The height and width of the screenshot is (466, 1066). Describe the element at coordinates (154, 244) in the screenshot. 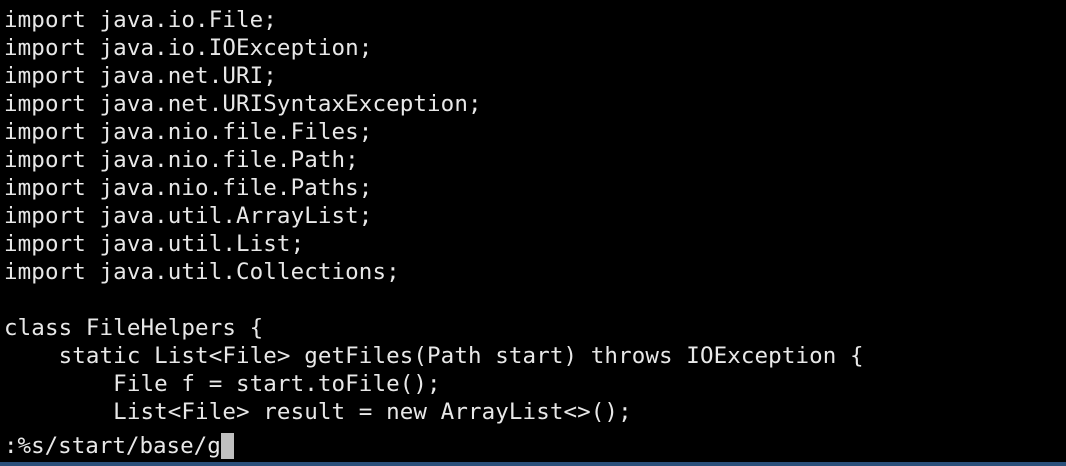

I see `code-line: import java.util.List;` at that location.